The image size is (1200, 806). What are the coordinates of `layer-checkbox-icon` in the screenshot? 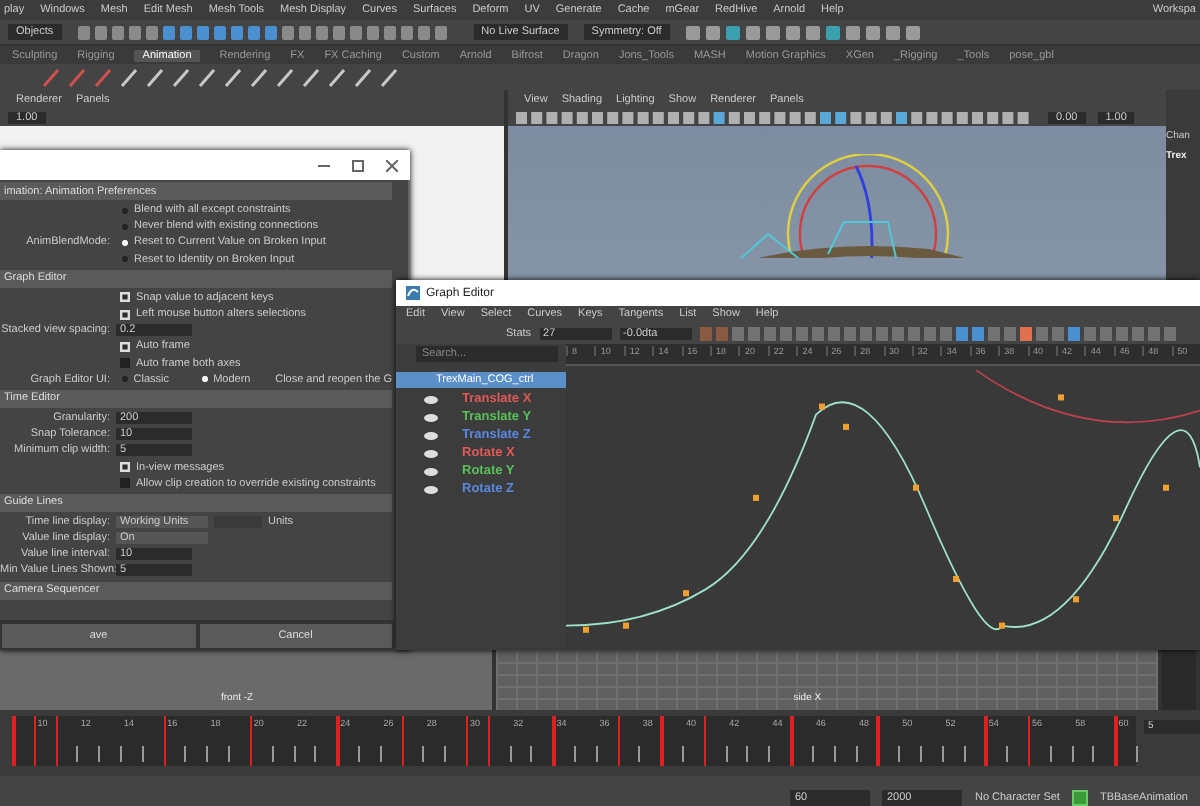 It's located at (1079, 797).